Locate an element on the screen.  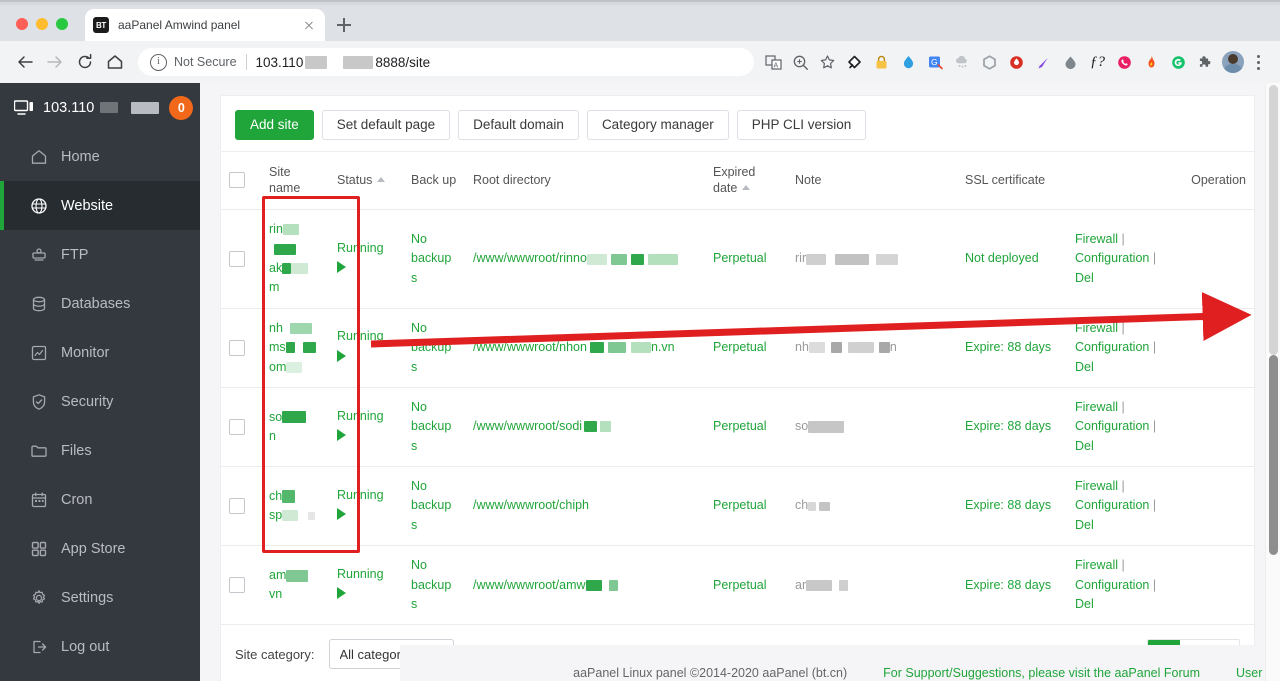
cloud-rain-icon is located at coordinates (962, 62).